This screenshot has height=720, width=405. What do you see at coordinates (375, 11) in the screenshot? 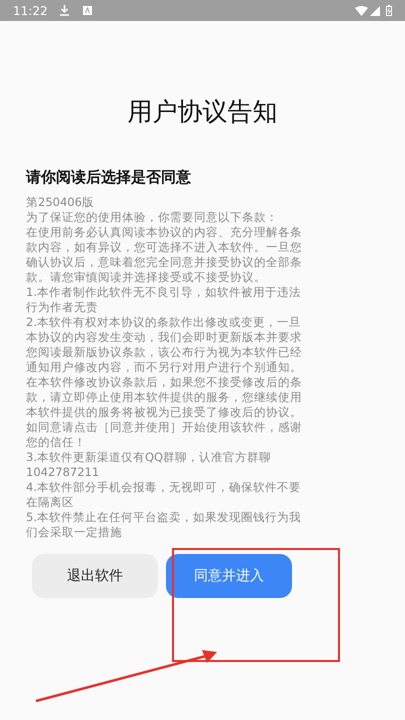
I see `signal-icon` at bounding box center [375, 11].